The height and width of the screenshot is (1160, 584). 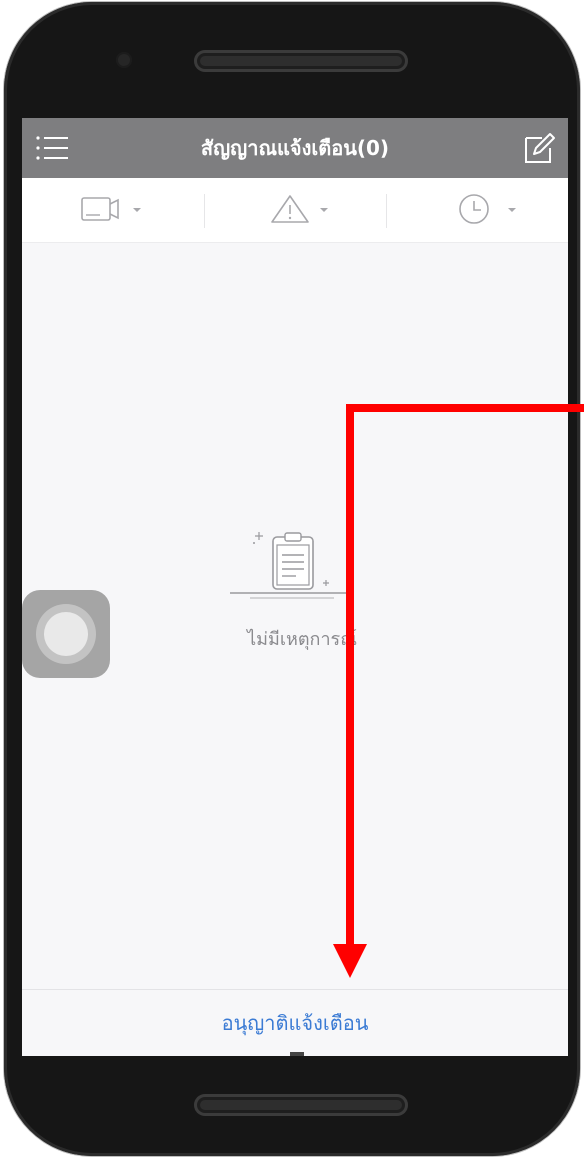 I want to click on time-filter-dropdown, so click(x=477, y=210).